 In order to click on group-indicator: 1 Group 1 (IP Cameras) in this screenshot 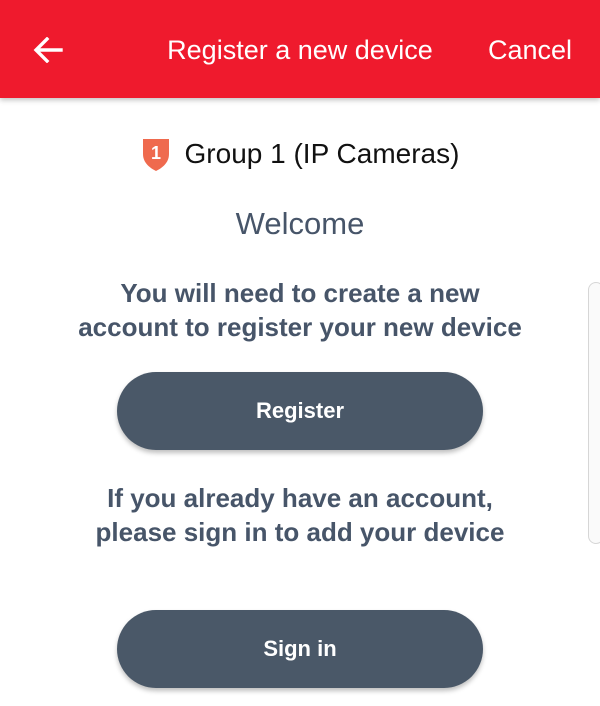, I will do `click(300, 154)`.